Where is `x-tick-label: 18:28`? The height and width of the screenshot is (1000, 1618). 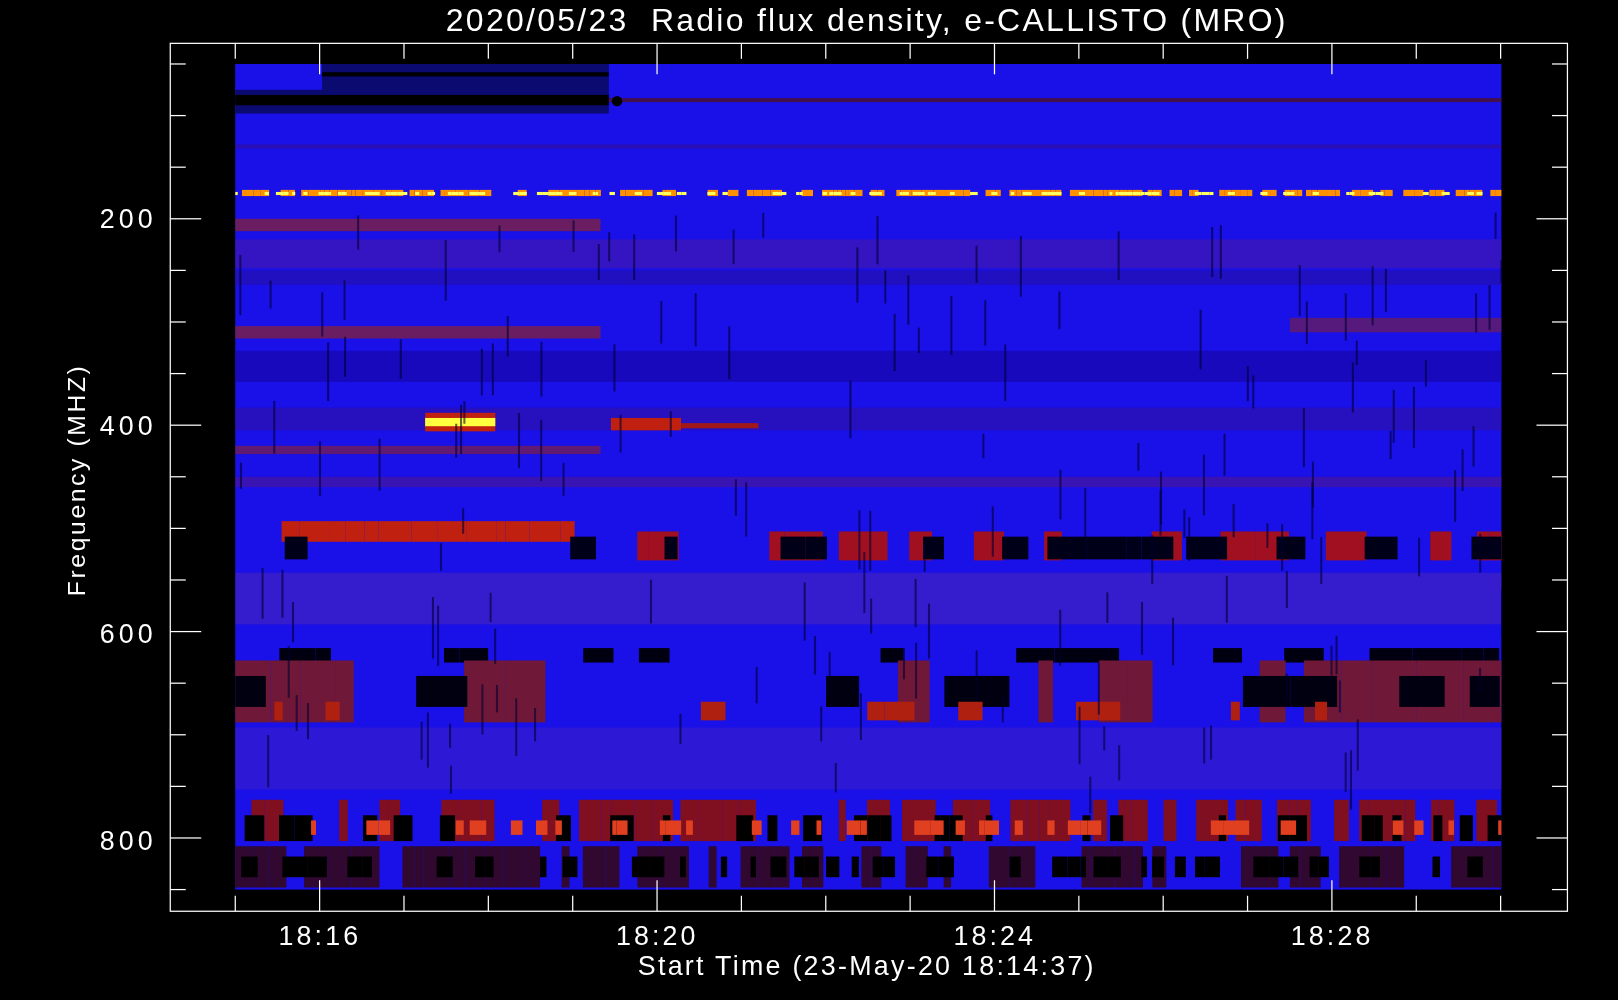 x-tick-label: 18:28 is located at coordinates (1332, 936).